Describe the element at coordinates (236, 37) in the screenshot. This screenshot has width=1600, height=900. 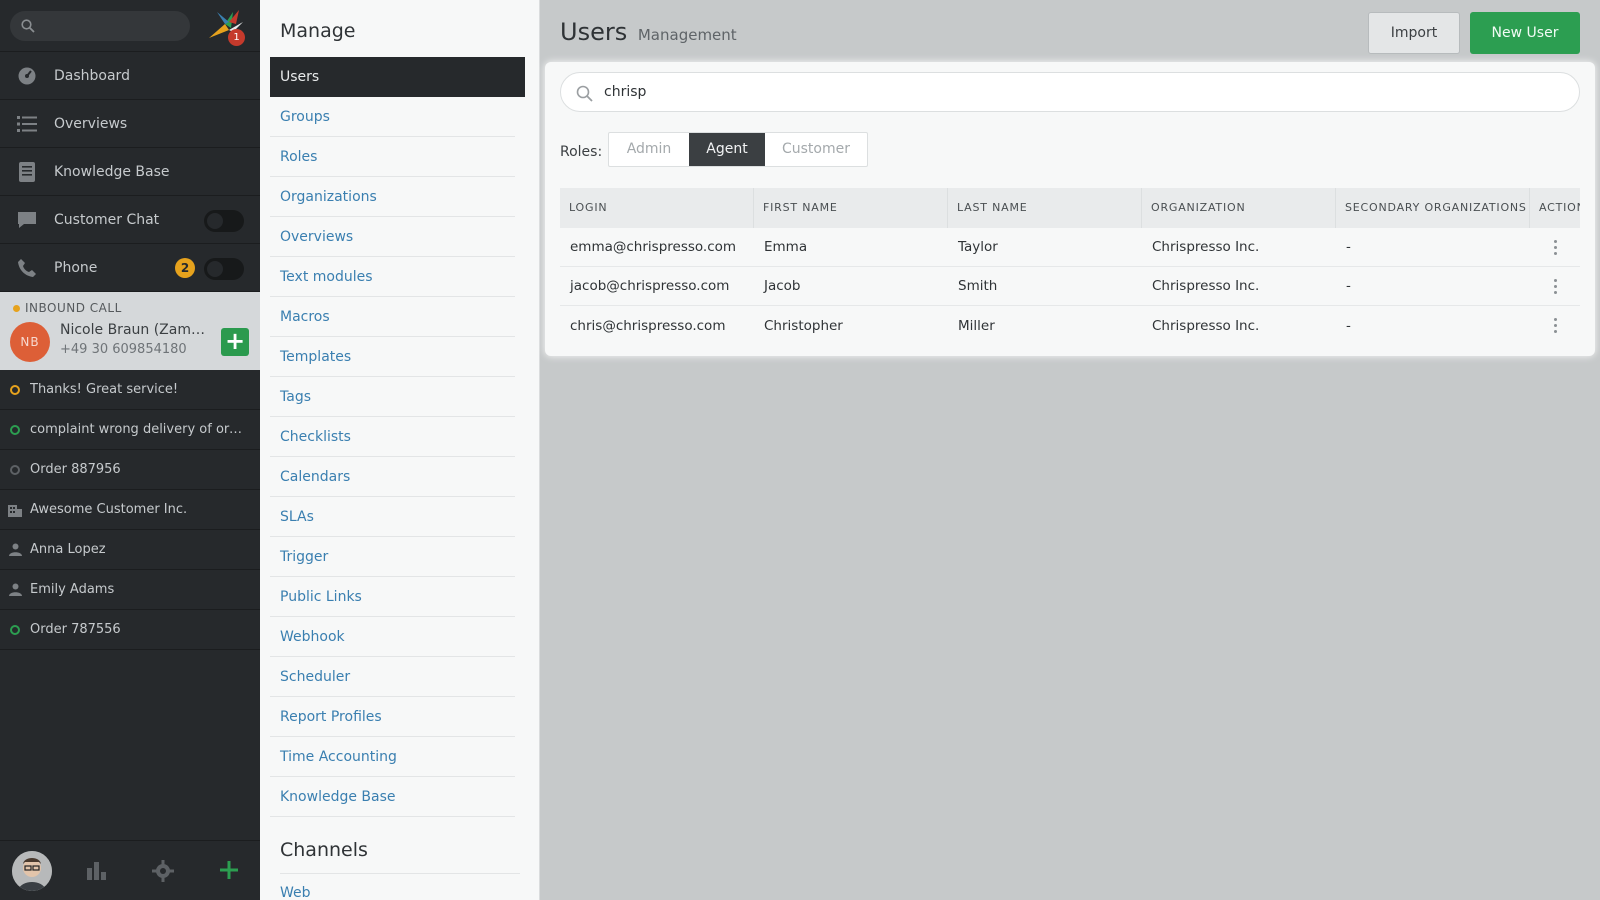
I see `notification-badge: 1` at that location.